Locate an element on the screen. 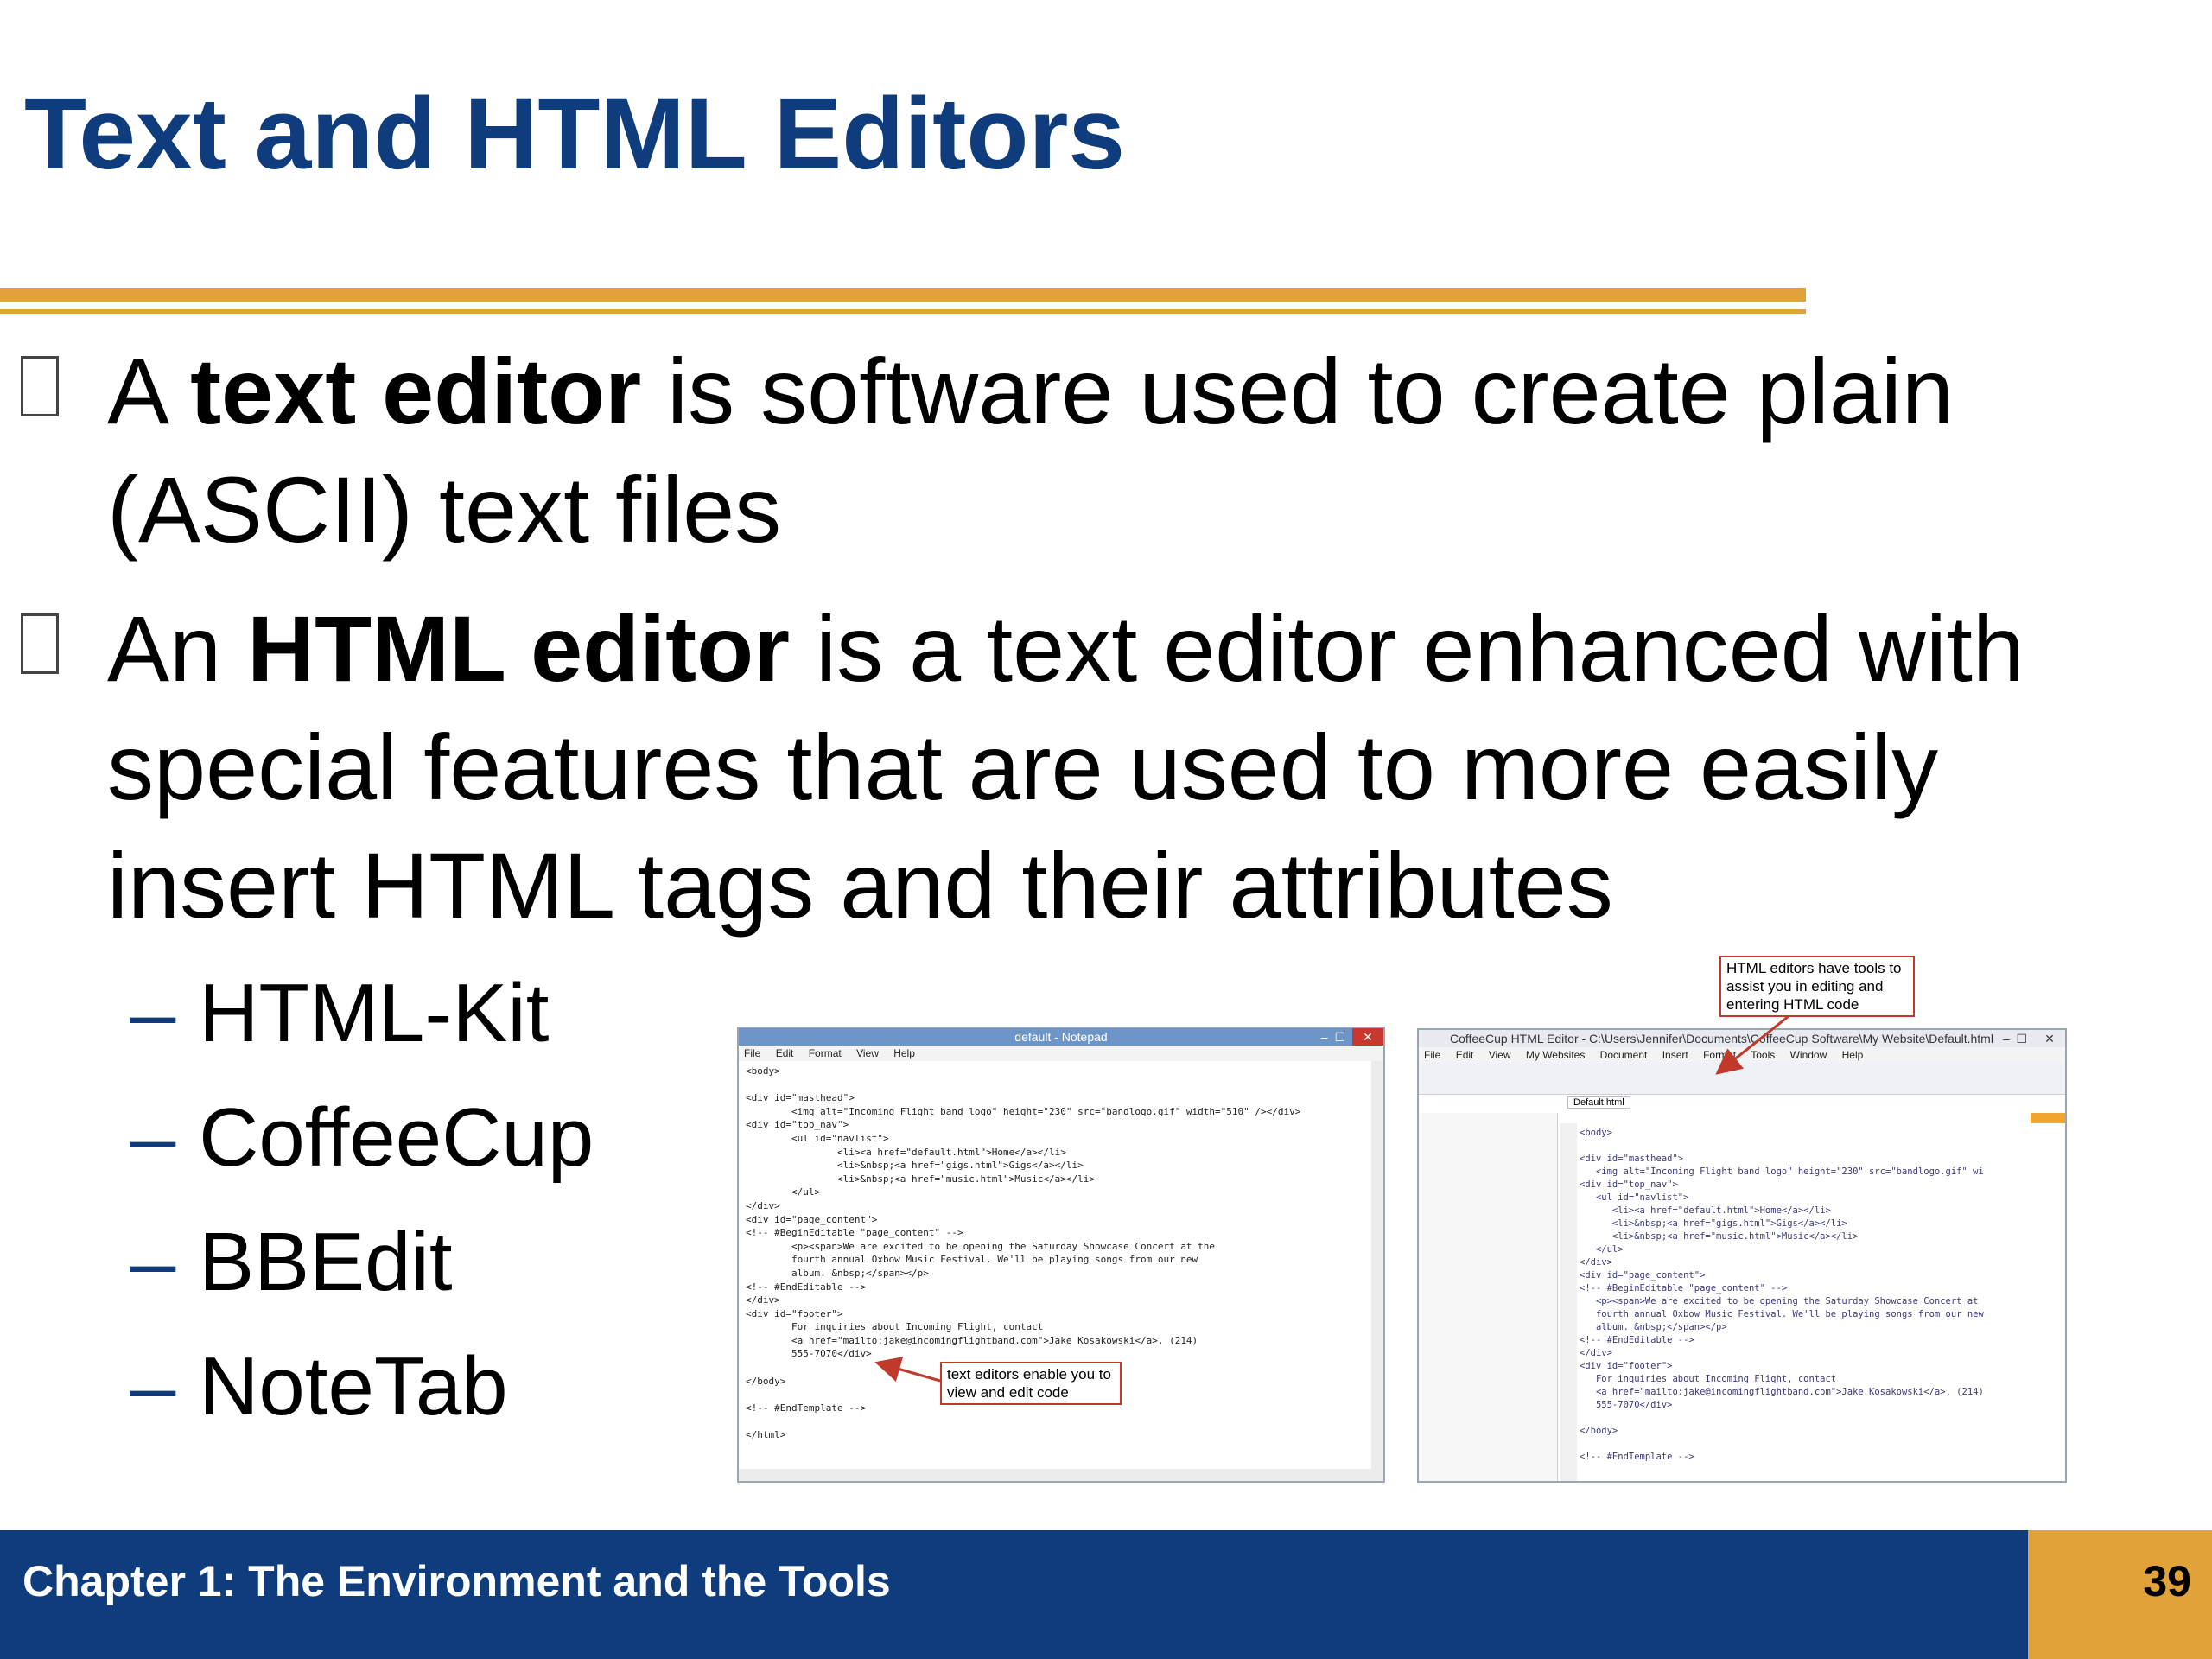 The image size is (2212, 1659). title-divider is located at coordinates (903, 295).